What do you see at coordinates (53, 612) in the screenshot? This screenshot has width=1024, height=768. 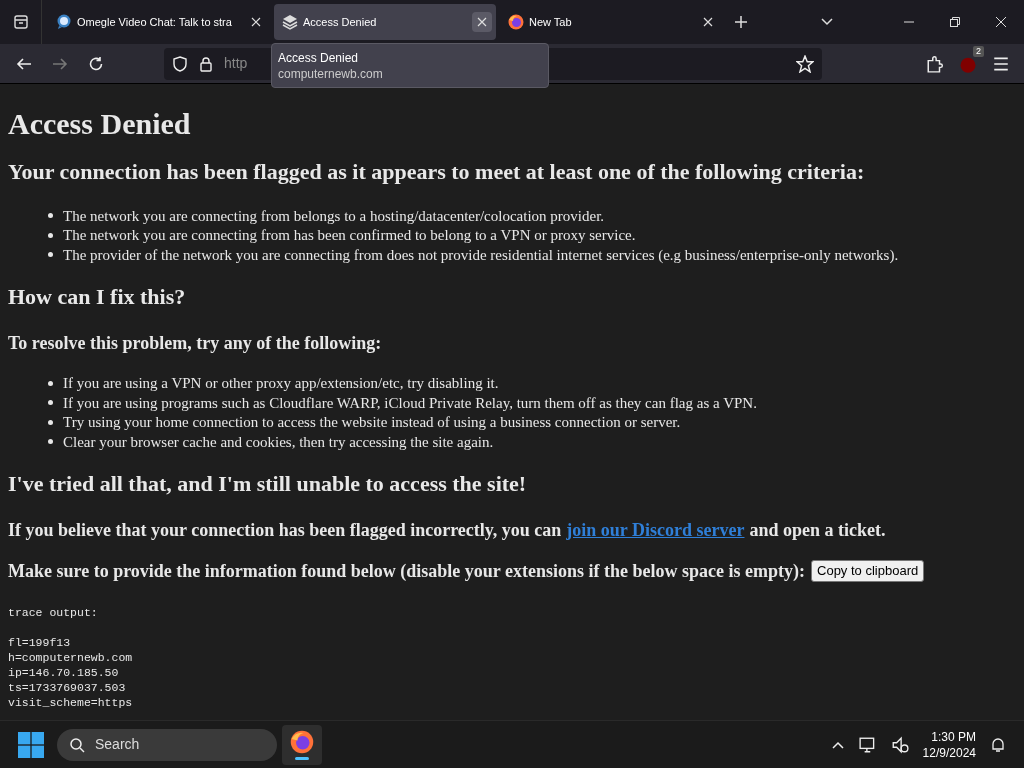 I see `trace-label: trace output:` at bounding box center [53, 612].